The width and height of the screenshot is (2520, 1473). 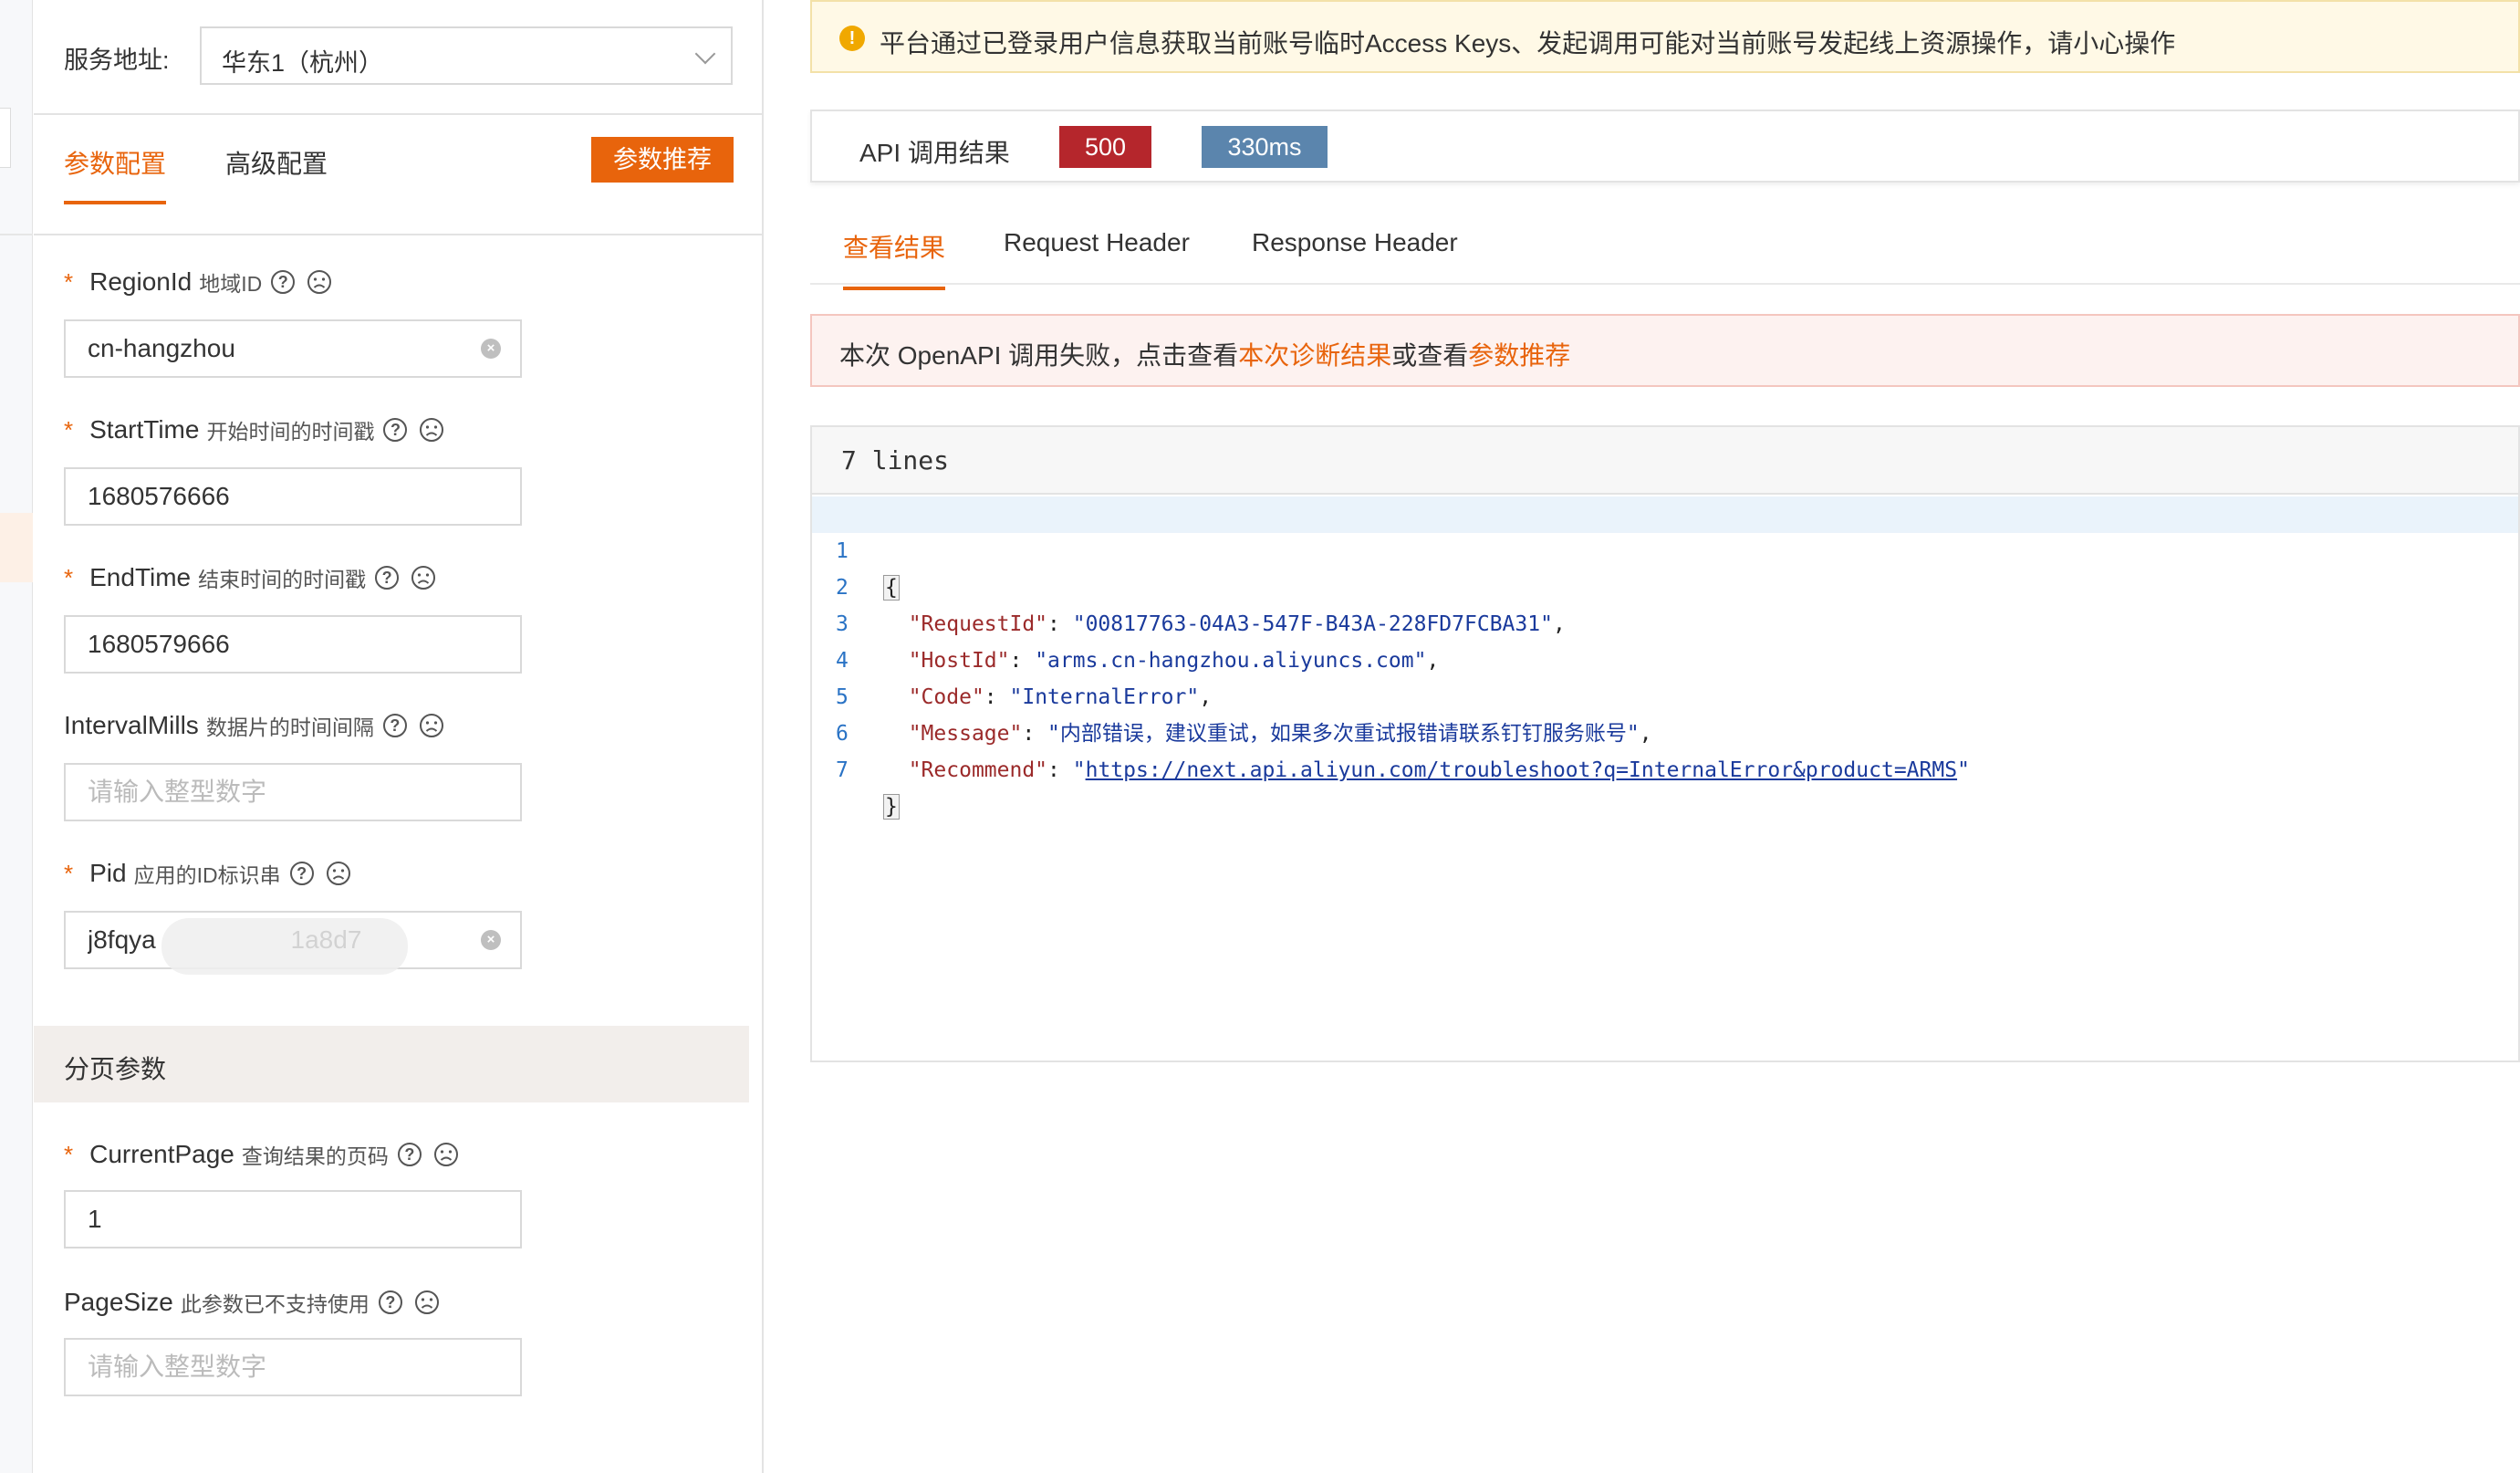 What do you see at coordinates (894, 259) in the screenshot?
I see `tab-view-result: 查看结果` at bounding box center [894, 259].